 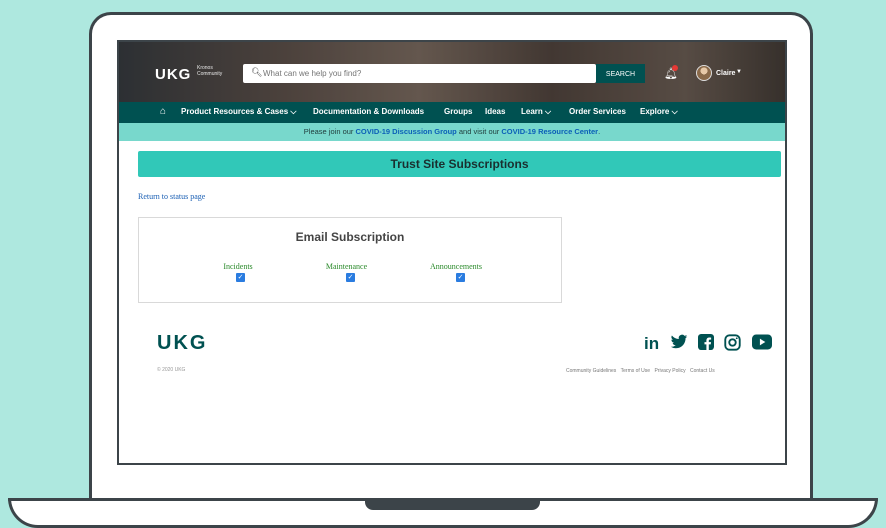 What do you see at coordinates (423, 73) in the screenshot?
I see `search-input` at bounding box center [423, 73].